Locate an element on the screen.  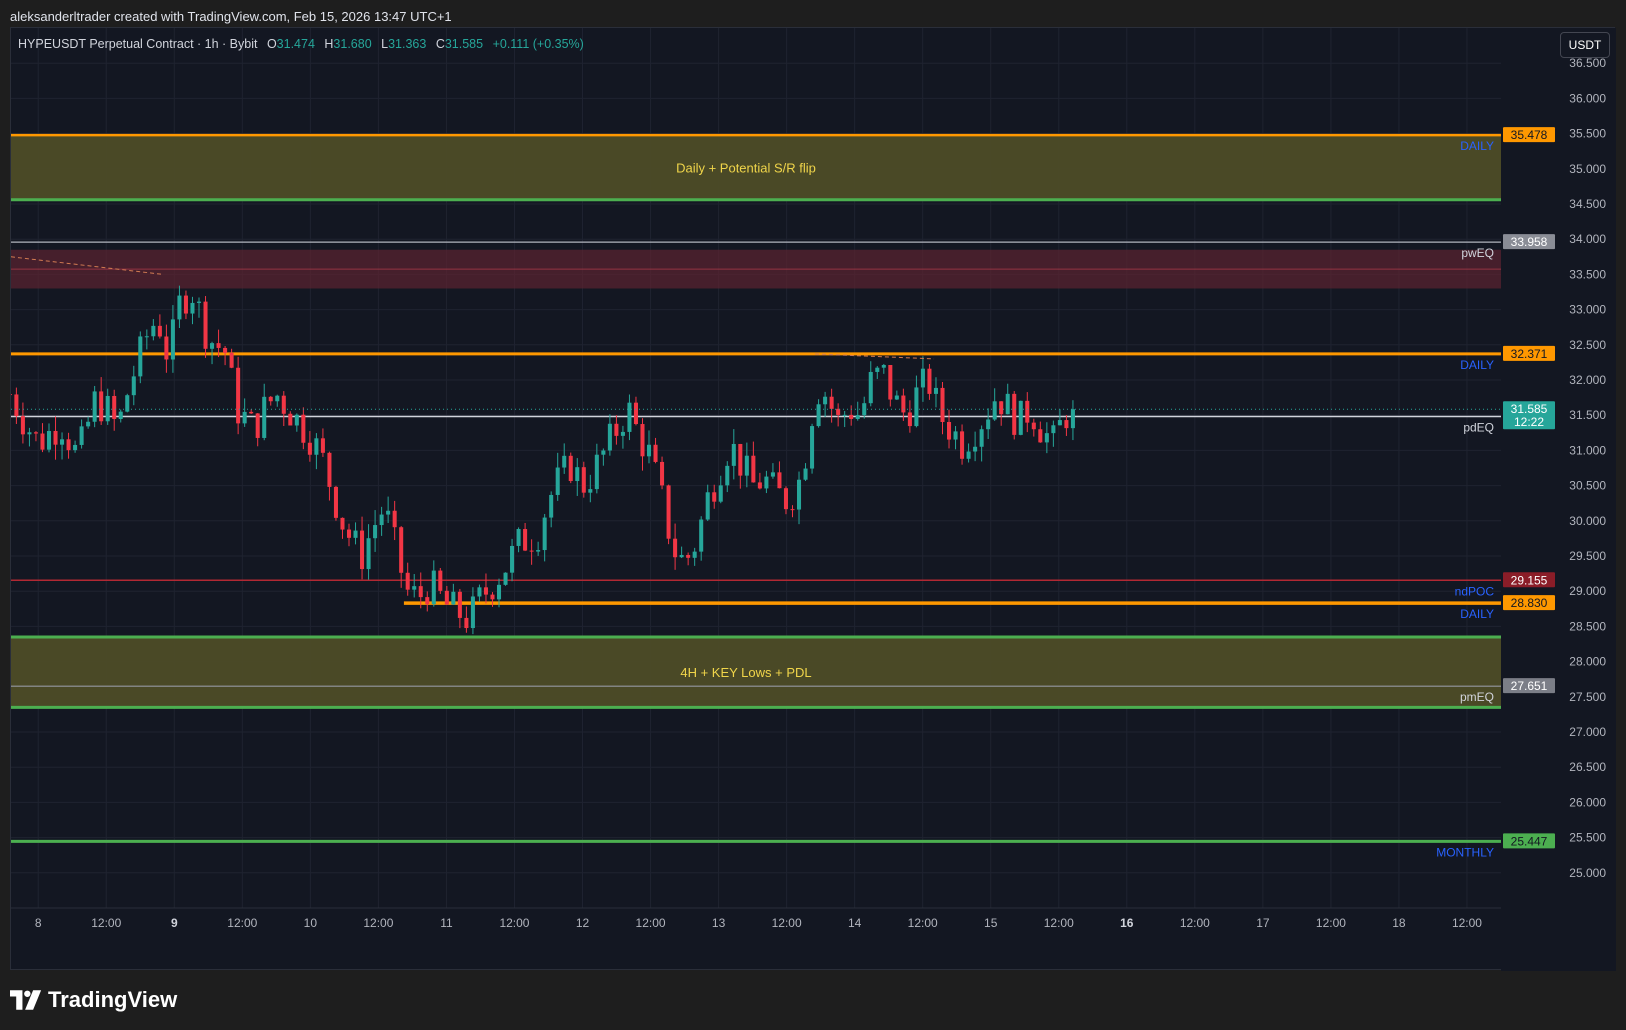
price-badge-label: 33.958 is located at coordinates (1529, 242).